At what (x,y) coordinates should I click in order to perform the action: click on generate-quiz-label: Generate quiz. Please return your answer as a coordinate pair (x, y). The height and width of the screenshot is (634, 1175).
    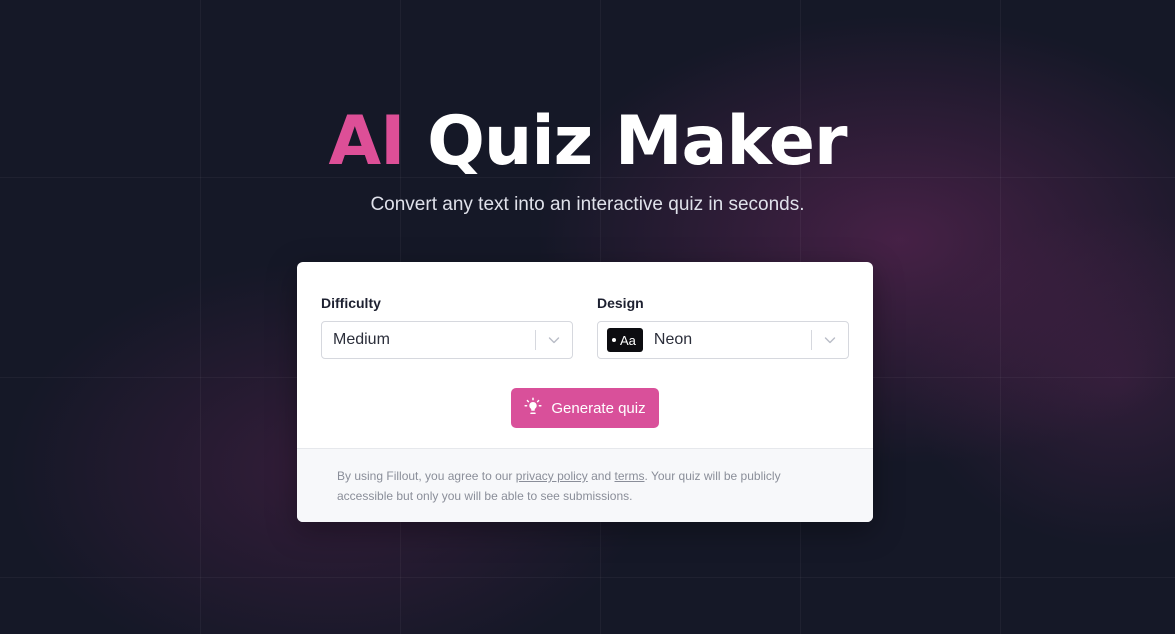
    Looking at the image, I should click on (598, 408).